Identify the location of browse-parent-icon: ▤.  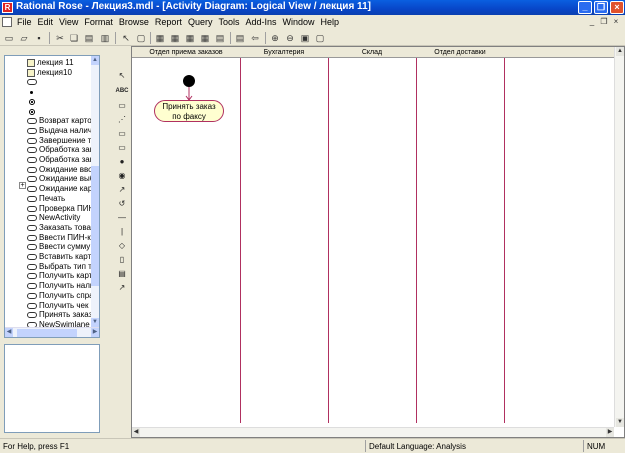
(220, 38).